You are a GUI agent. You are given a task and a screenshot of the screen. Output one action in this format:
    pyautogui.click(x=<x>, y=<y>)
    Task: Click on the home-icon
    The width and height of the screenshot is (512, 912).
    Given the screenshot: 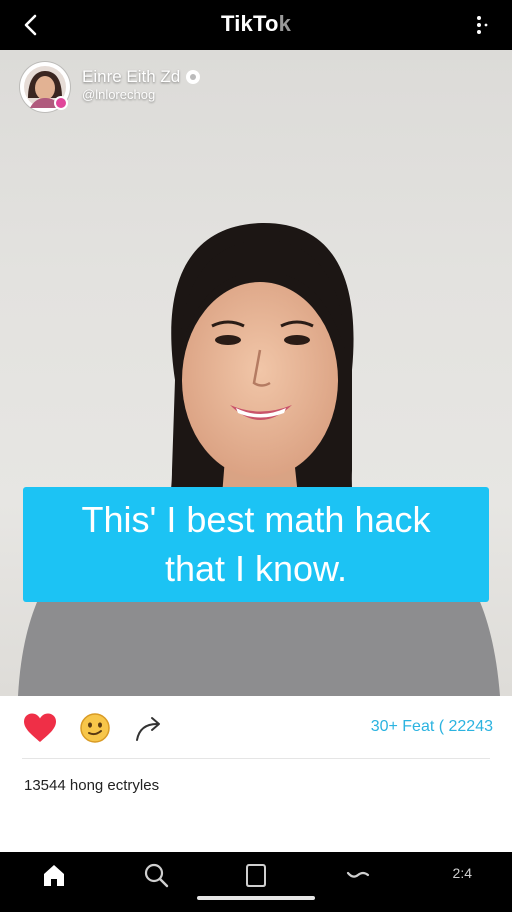 What is the action you would take?
    pyautogui.click(x=54, y=875)
    